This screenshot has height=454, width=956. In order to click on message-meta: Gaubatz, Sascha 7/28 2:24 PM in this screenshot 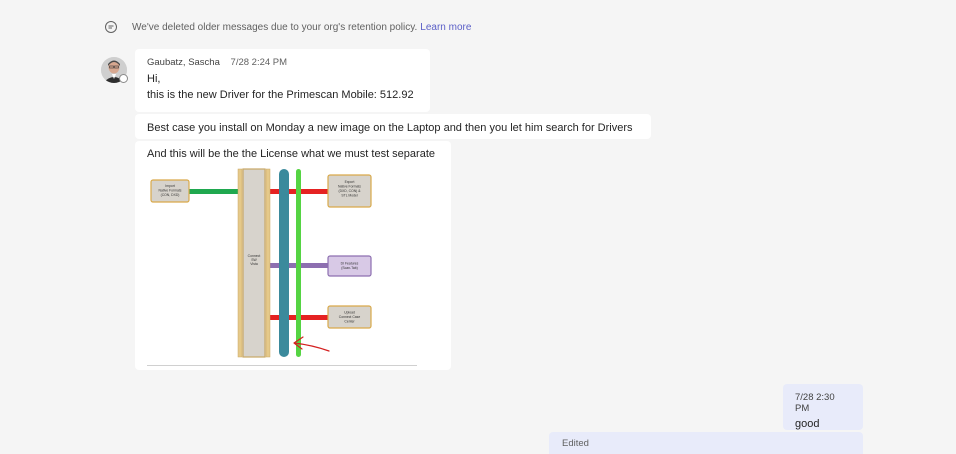, I will do `click(282, 62)`.